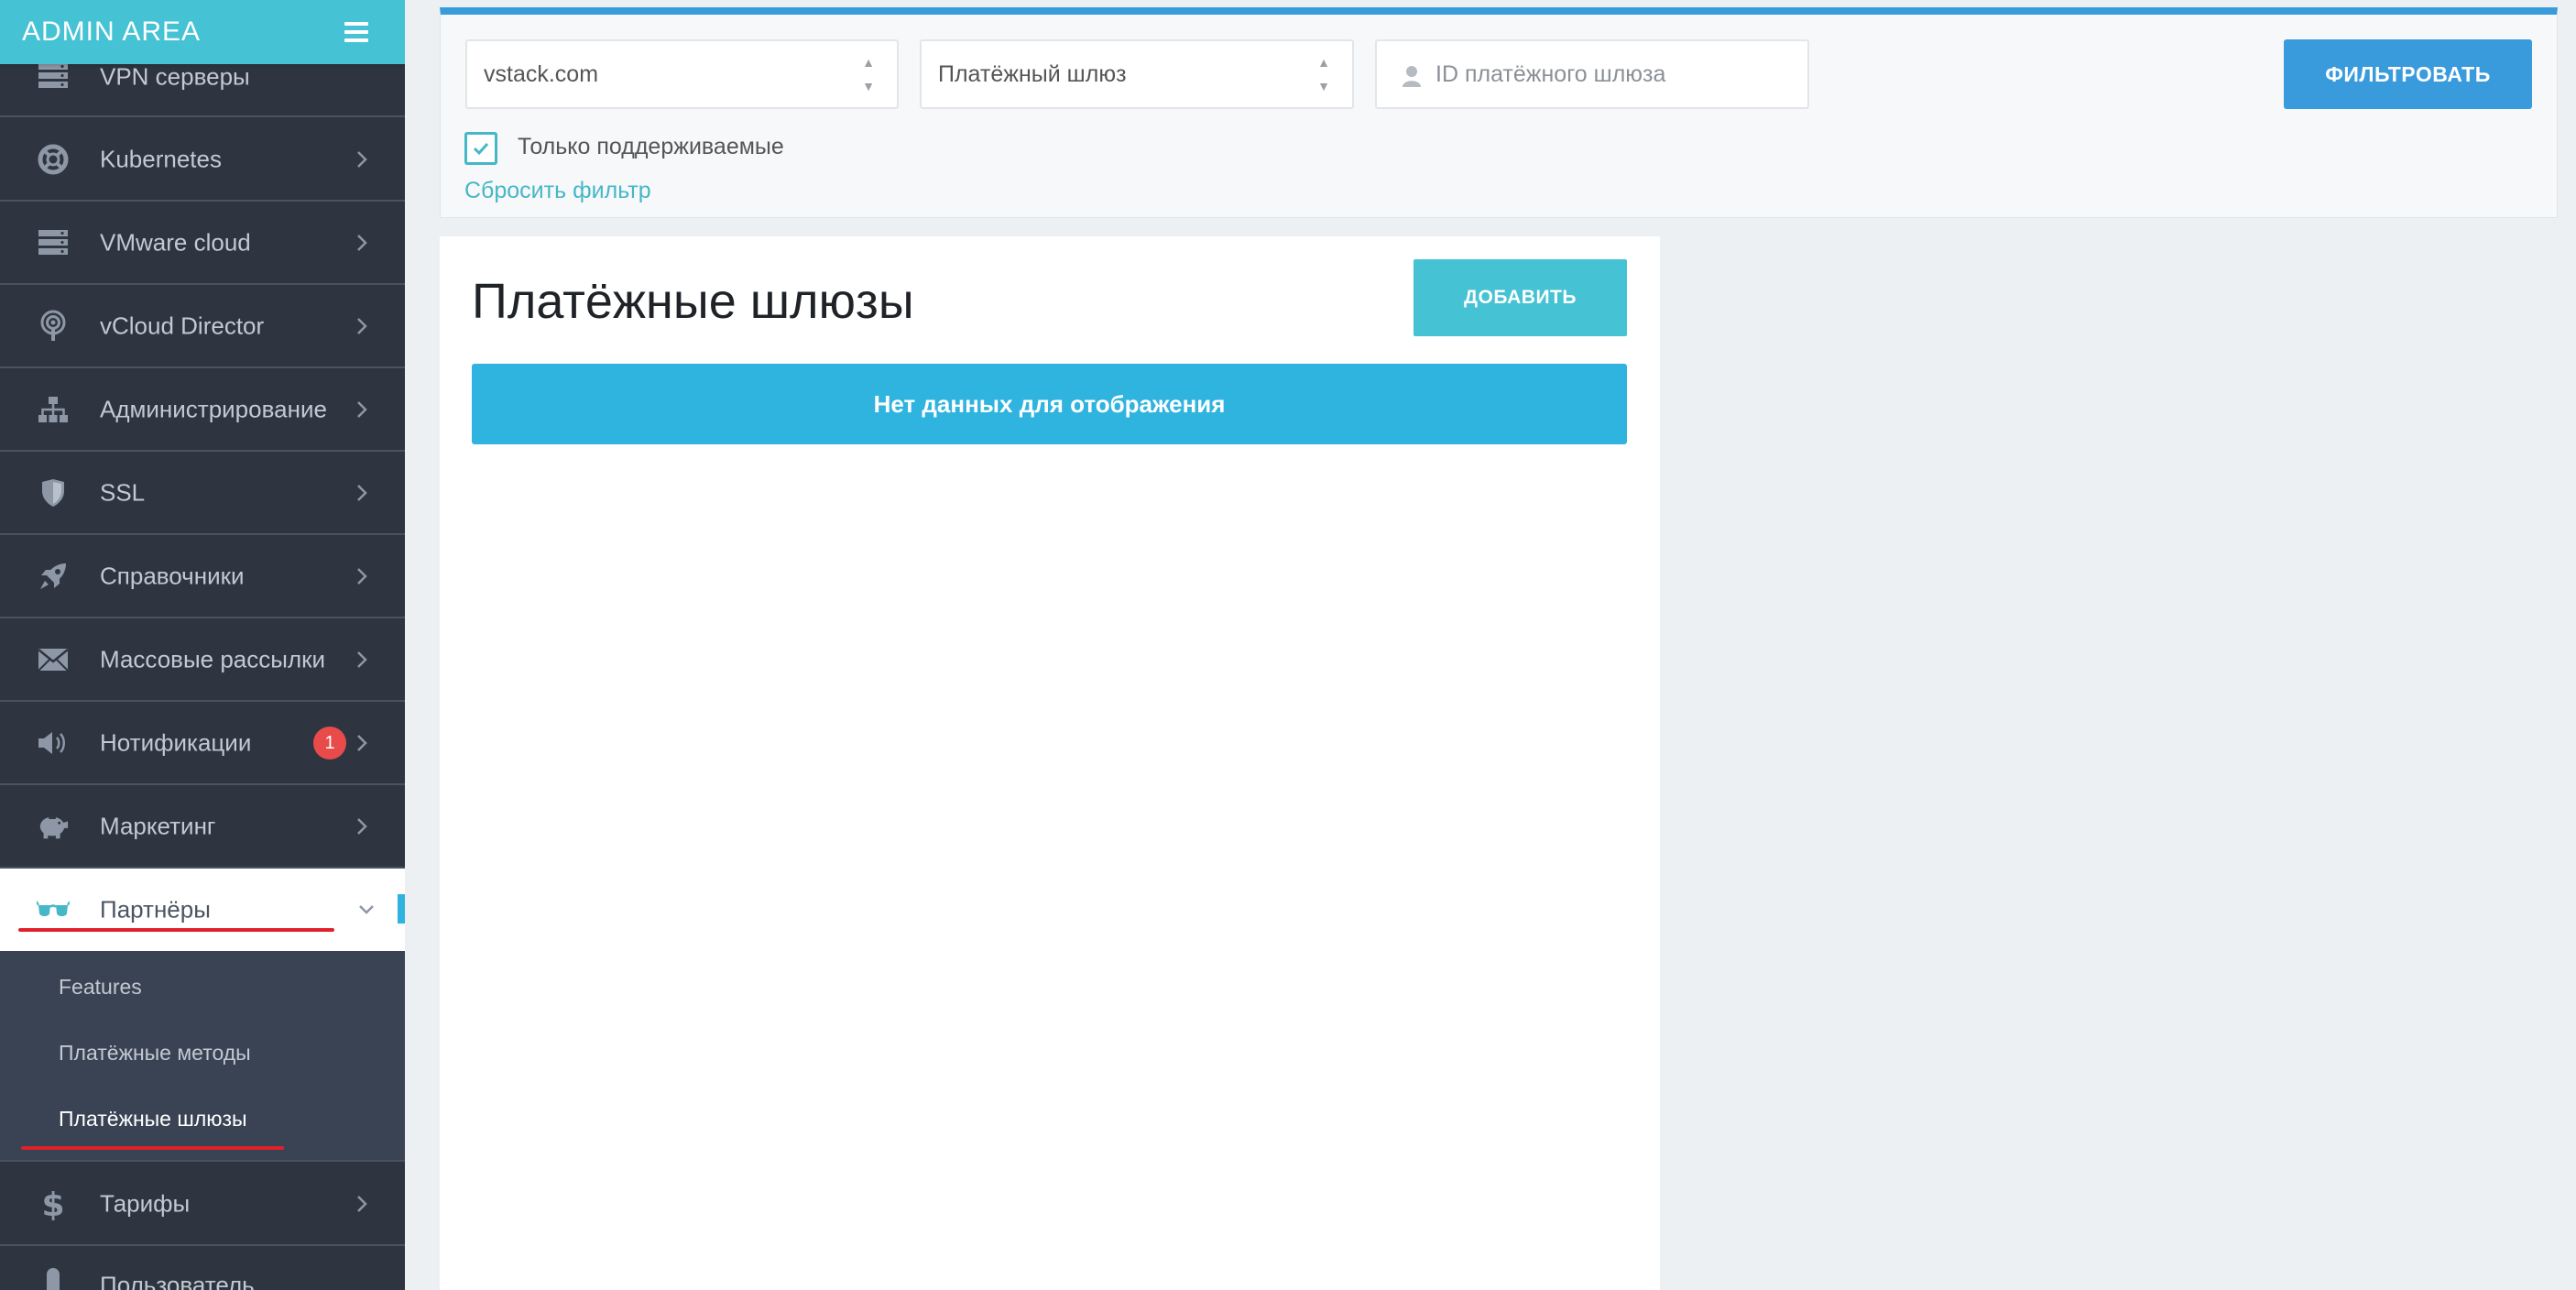 The height and width of the screenshot is (1290, 2576). What do you see at coordinates (178, 1280) in the screenshot?
I see `sidebar-item-label: Пользователь` at bounding box center [178, 1280].